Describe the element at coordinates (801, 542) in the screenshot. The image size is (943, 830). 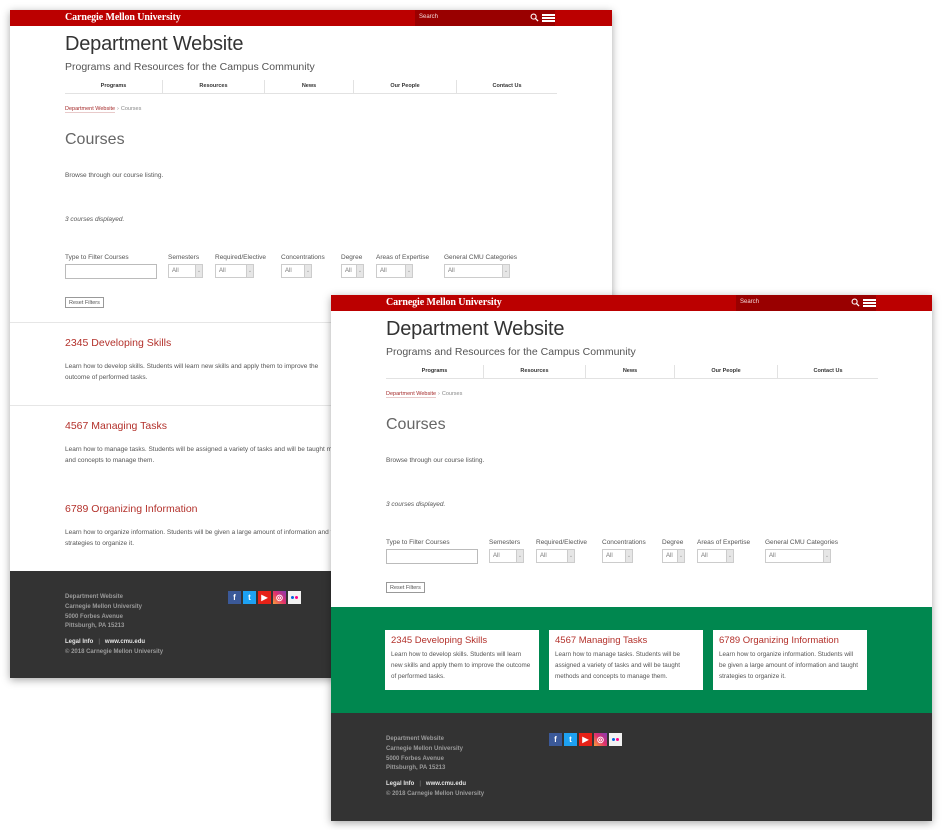
I see `general-cmu-categories-label: General CMU Categories` at that location.